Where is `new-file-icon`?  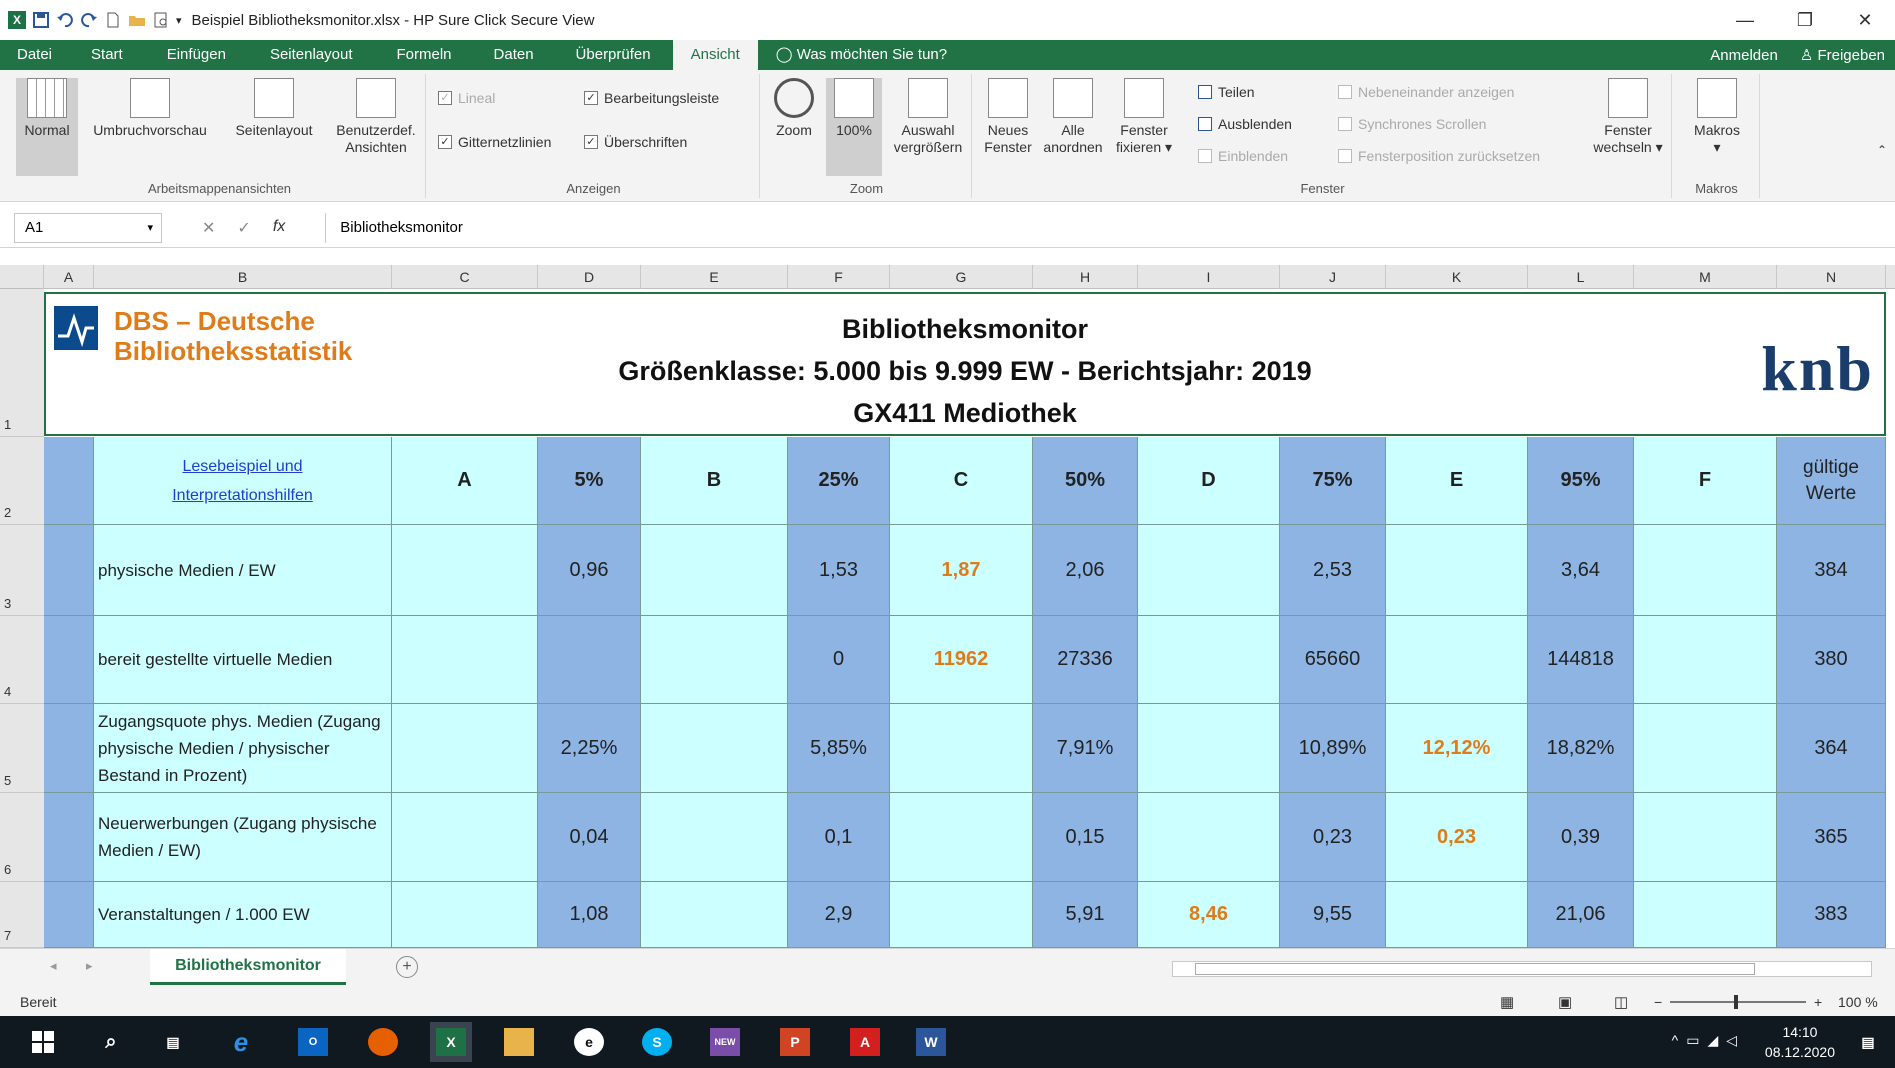
new-file-icon is located at coordinates (113, 20).